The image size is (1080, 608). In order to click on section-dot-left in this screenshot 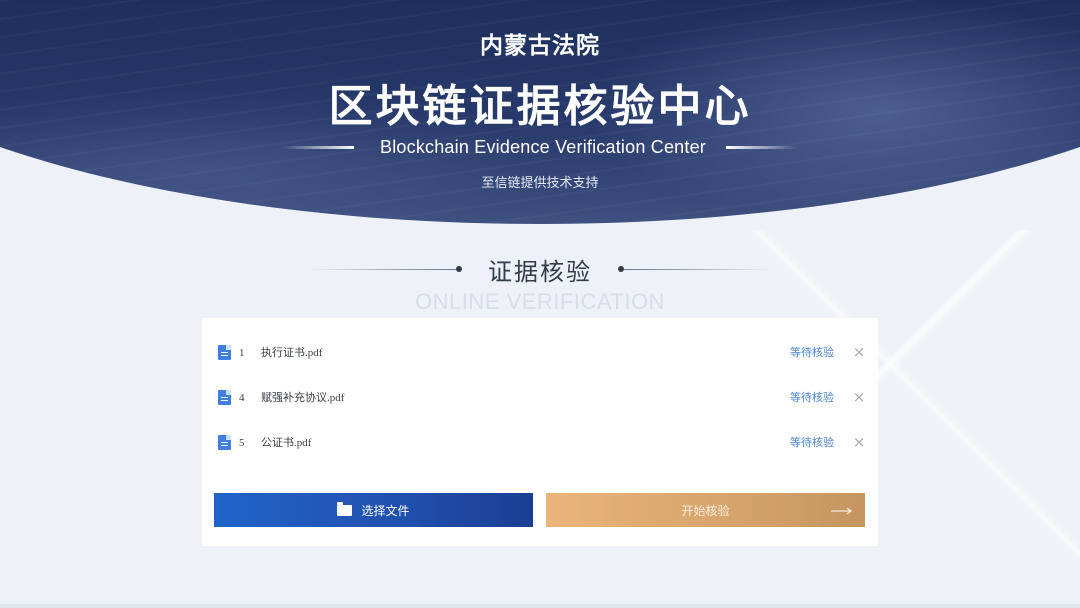, I will do `click(459, 269)`.